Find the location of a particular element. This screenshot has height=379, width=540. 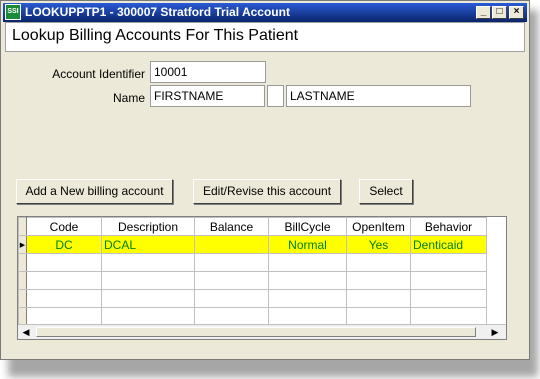

scroll-thumb is located at coordinates (256, 332).